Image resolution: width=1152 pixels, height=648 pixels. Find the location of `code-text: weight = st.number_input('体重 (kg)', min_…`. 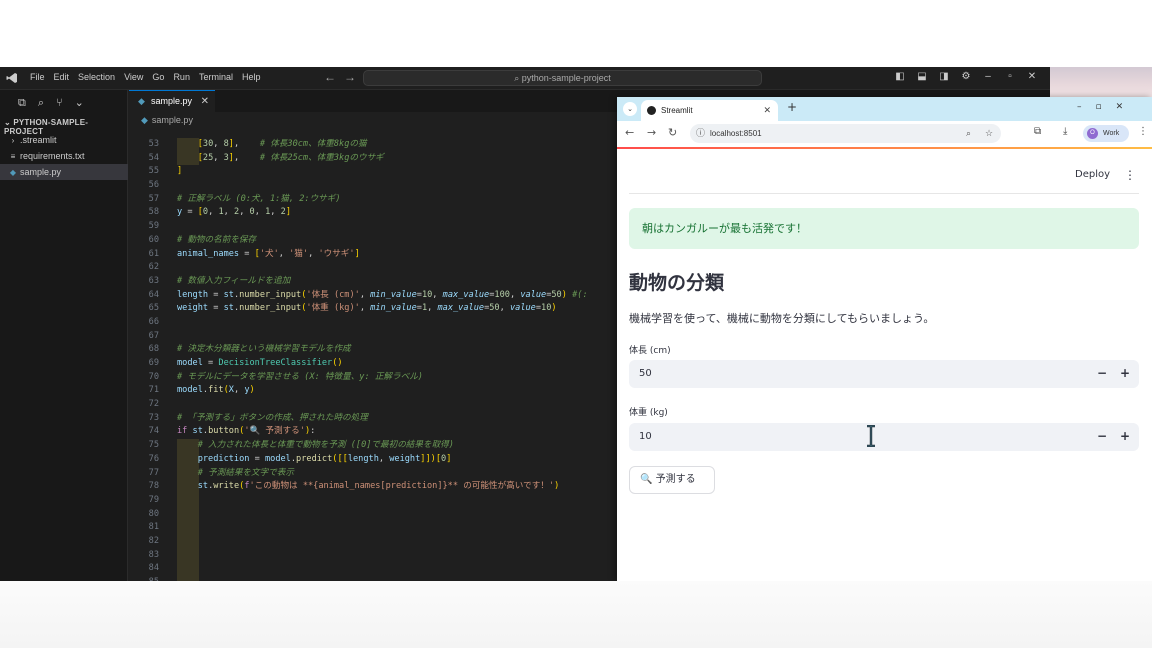

code-text: weight = st.number_input('体重 (kg)', min_… is located at coordinates (367, 308).